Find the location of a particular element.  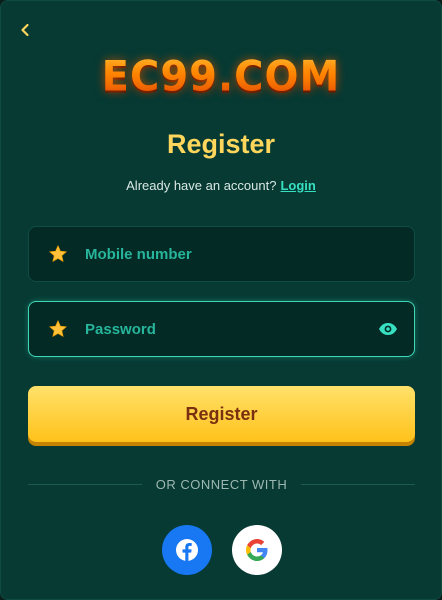

eye-icon is located at coordinates (388, 329).